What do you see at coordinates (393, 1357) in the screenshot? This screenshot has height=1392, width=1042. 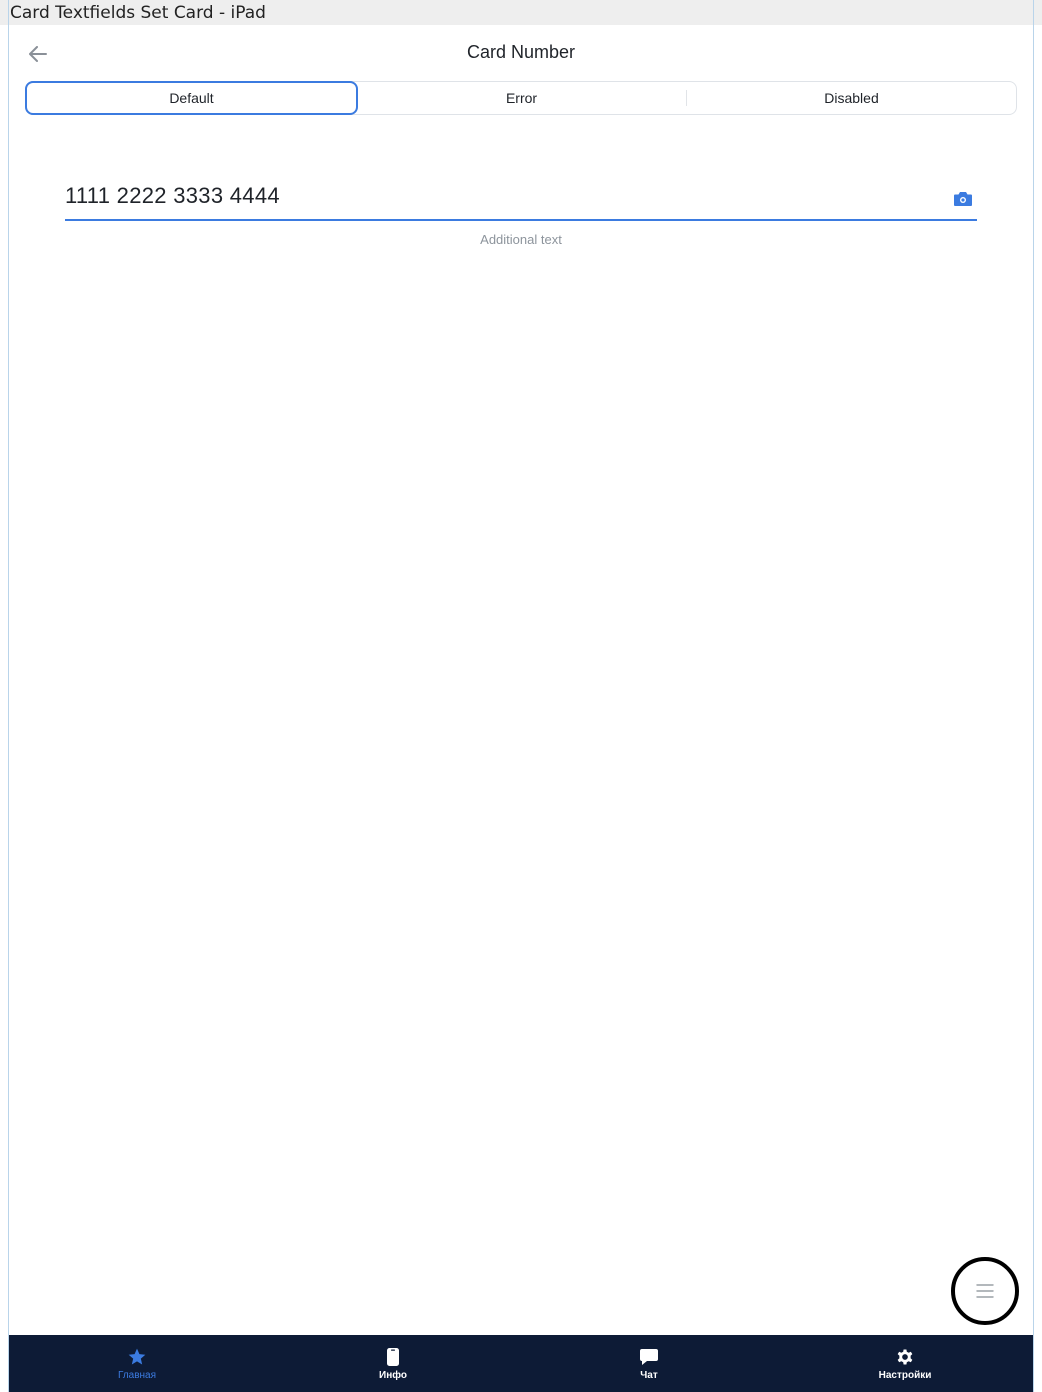 I see `phone-icon` at bounding box center [393, 1357].